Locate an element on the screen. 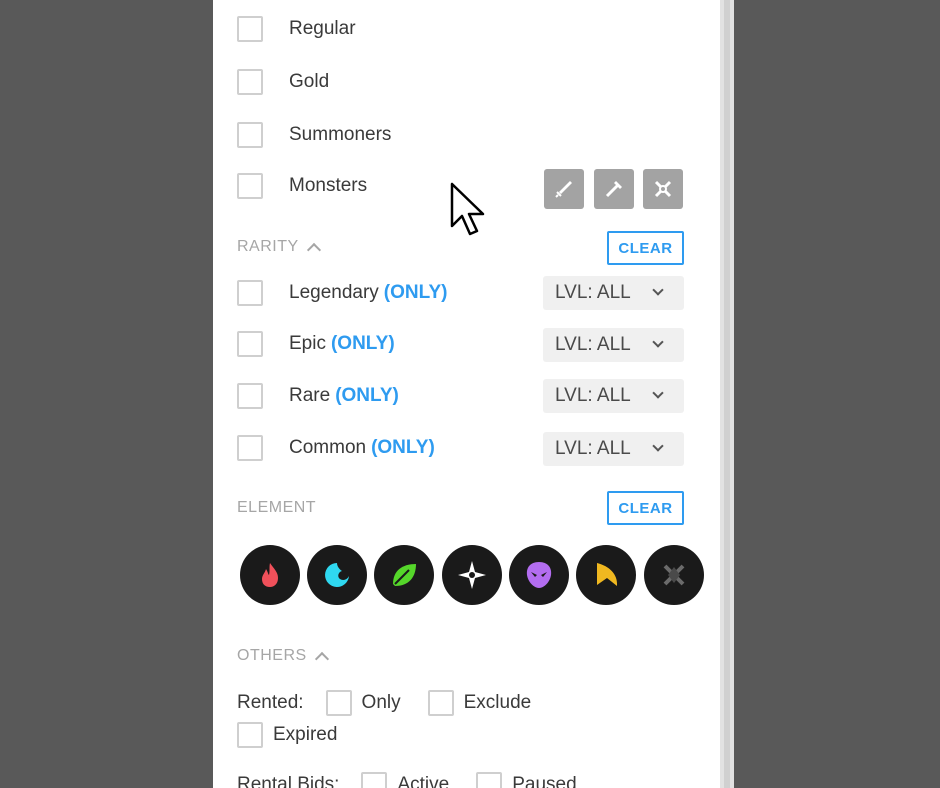  wand-icon is located at coordinates (613, 189).